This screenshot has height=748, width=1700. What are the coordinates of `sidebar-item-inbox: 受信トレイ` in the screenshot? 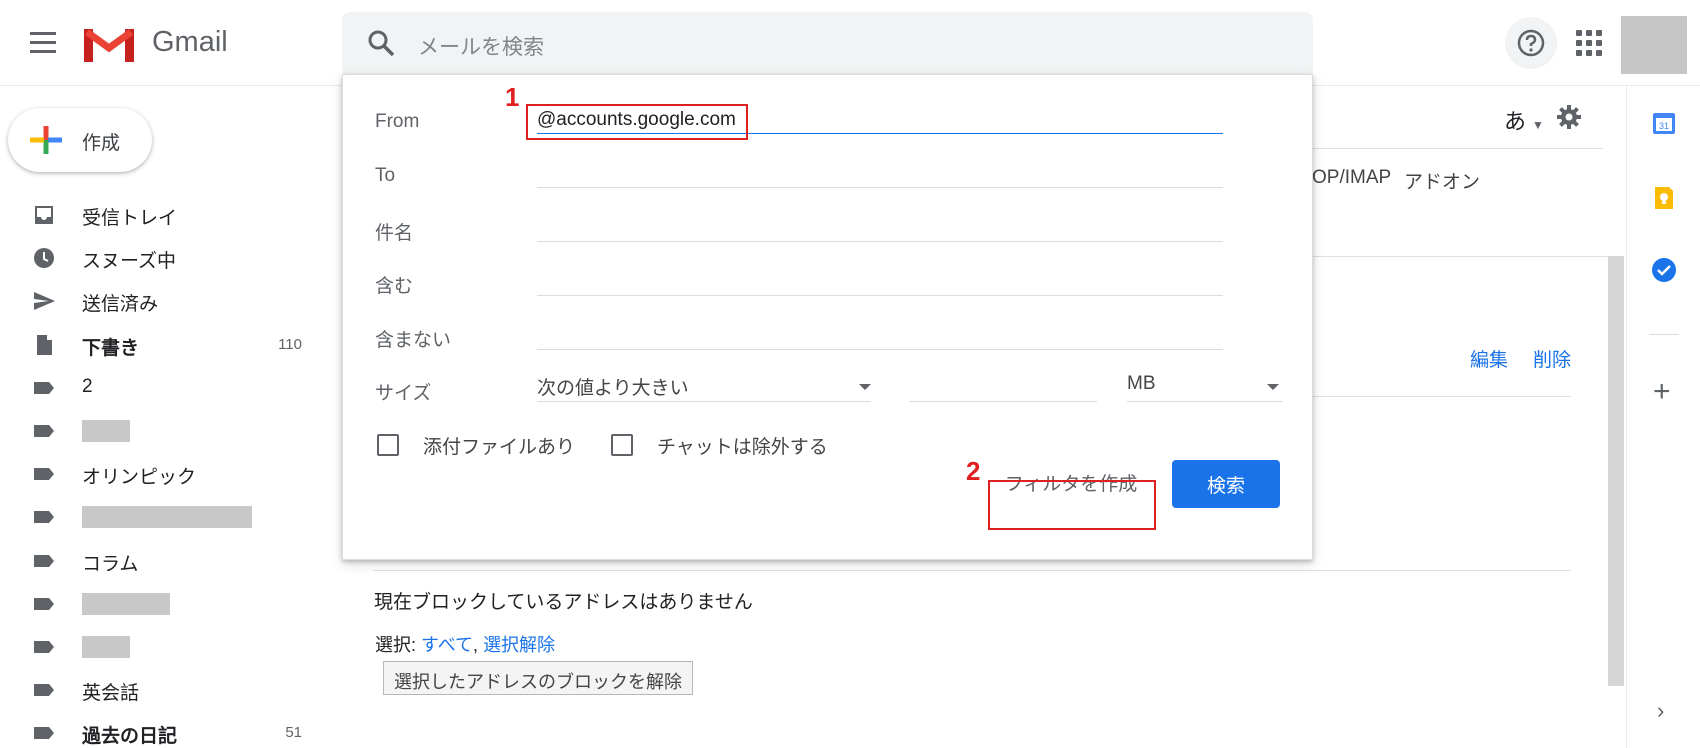 It's located at (160, 214).